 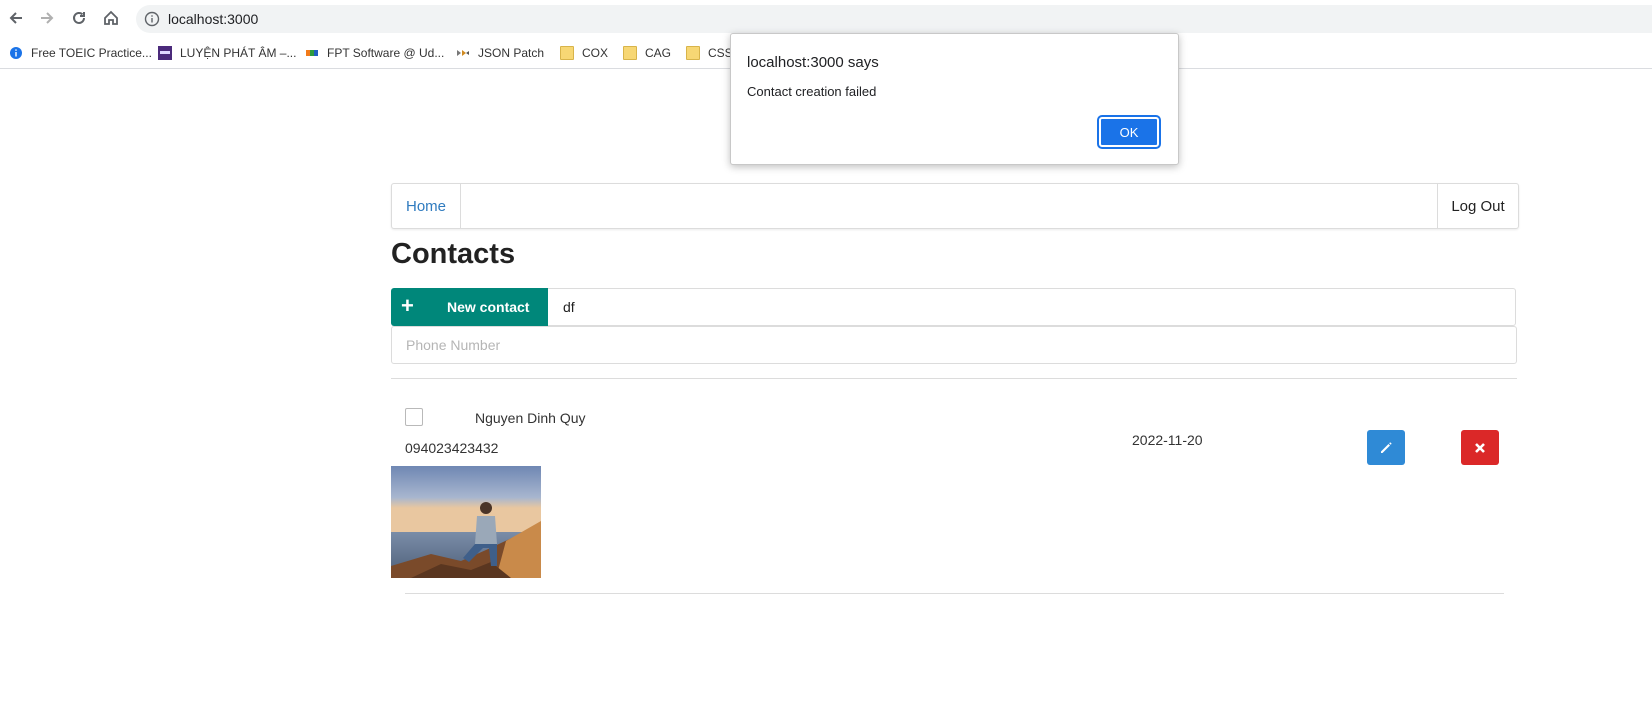 I want to click on close-icon, so click(x=1480, y=447).